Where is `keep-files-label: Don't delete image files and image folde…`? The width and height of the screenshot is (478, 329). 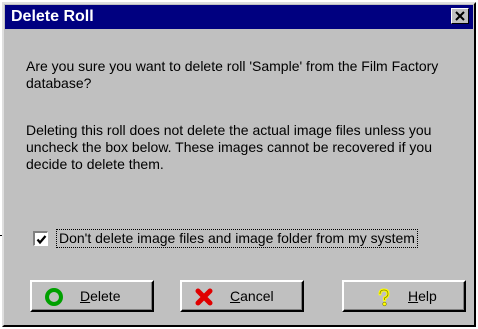 keep-files-label: Don't delete image files and image folde… is located at coordinates (237, 238).